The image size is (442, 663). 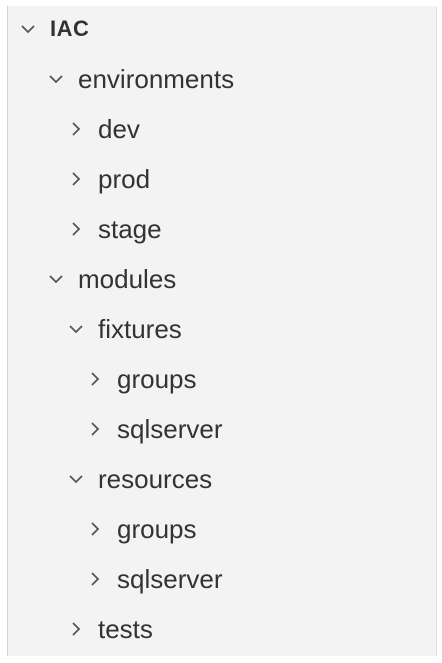 I want to click on tree-item-label: stage, so click(x=130, y=228).